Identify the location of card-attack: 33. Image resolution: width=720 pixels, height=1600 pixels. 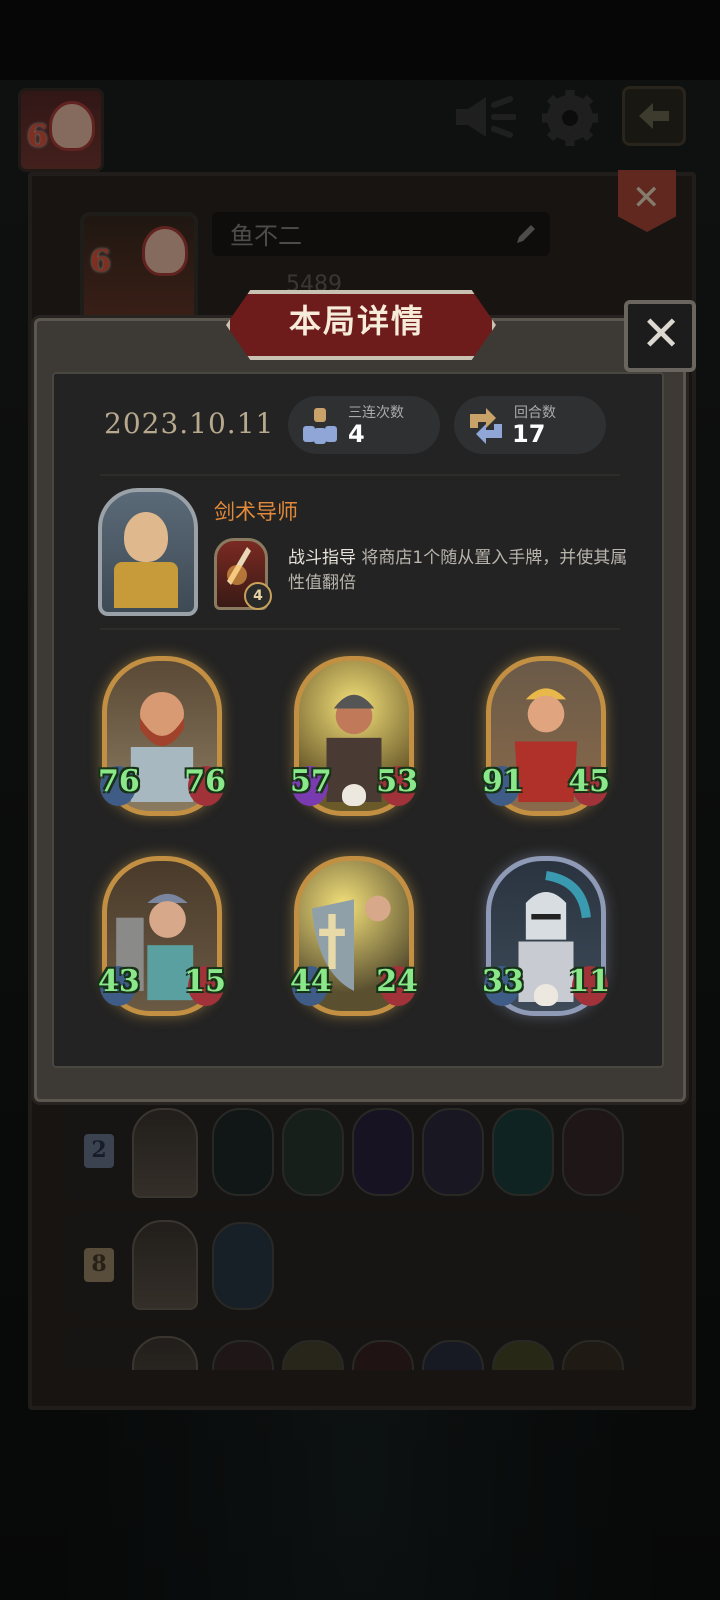
(503, 981).